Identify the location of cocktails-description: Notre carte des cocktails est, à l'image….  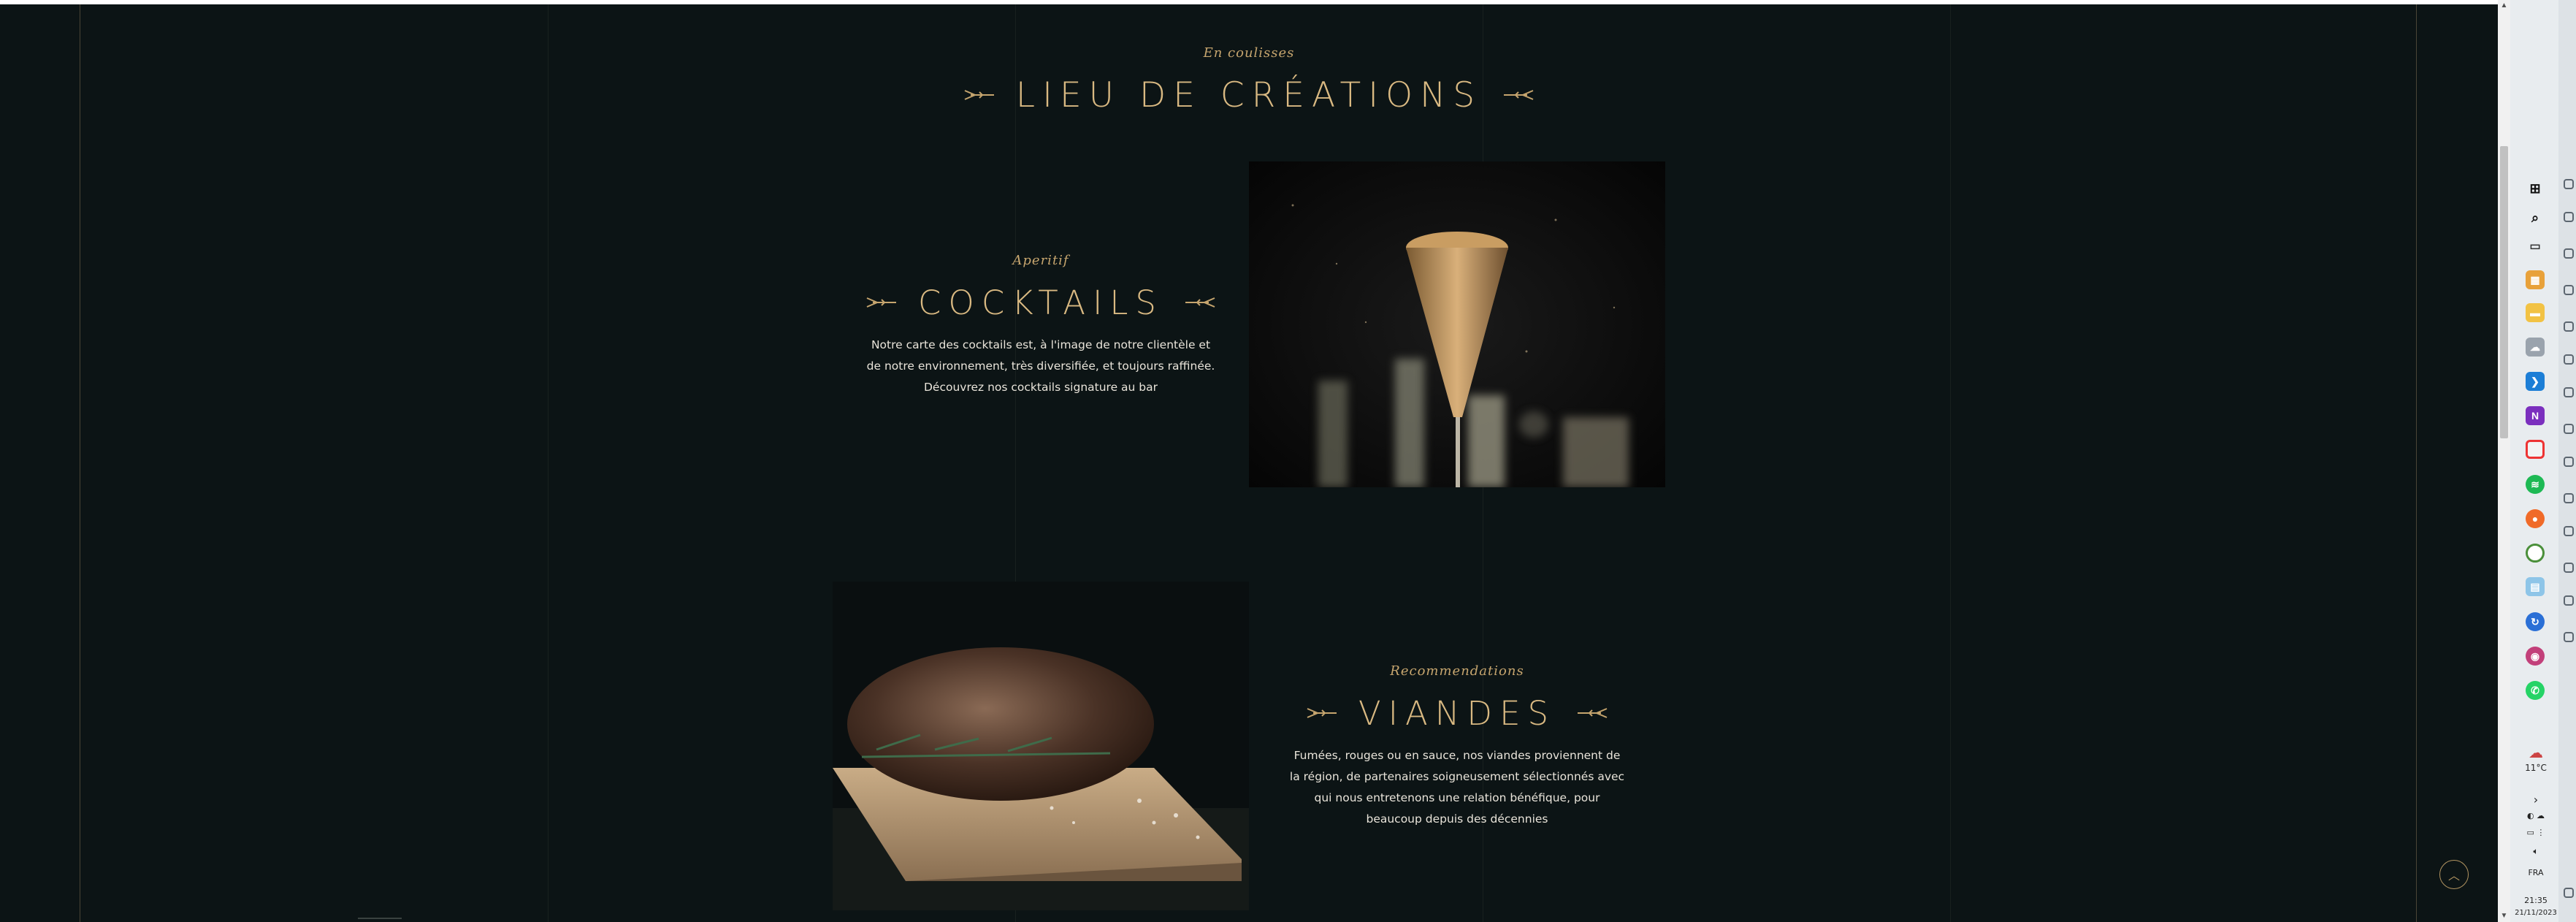
(1041, 366).